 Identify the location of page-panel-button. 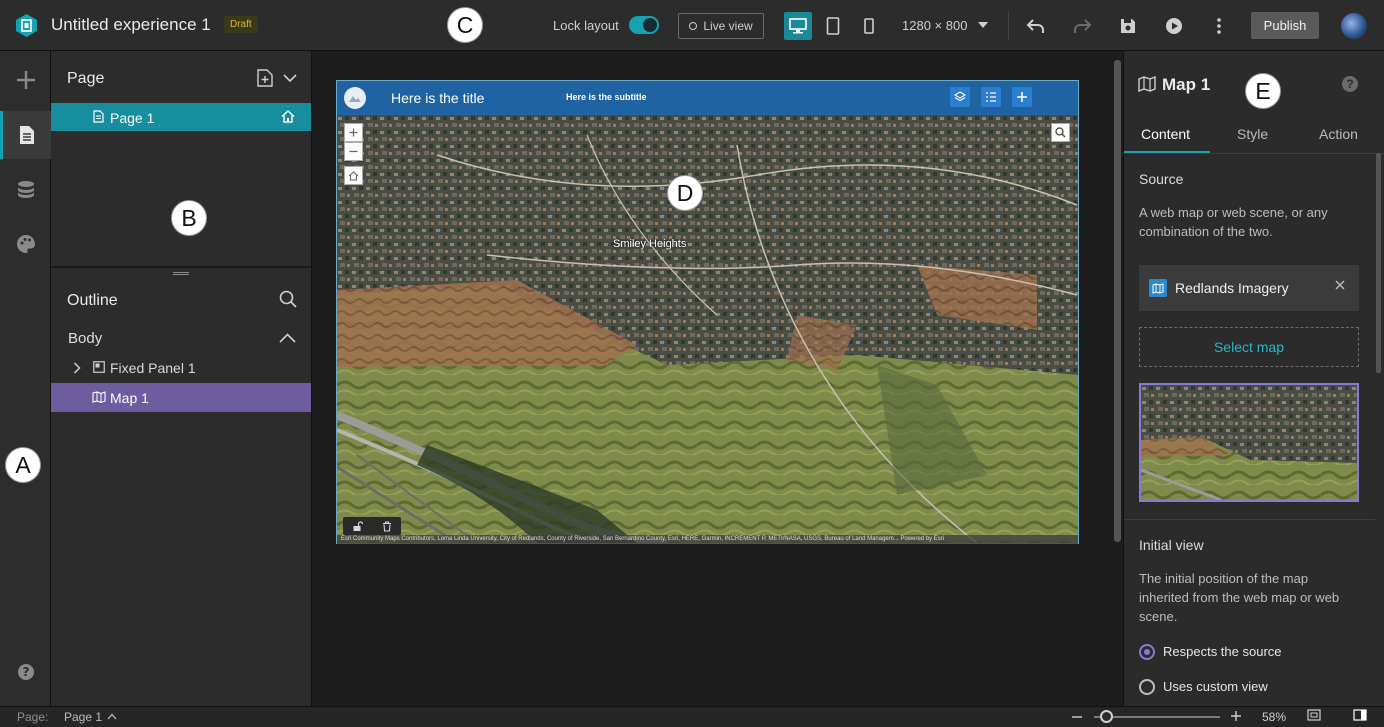
(25, 135).